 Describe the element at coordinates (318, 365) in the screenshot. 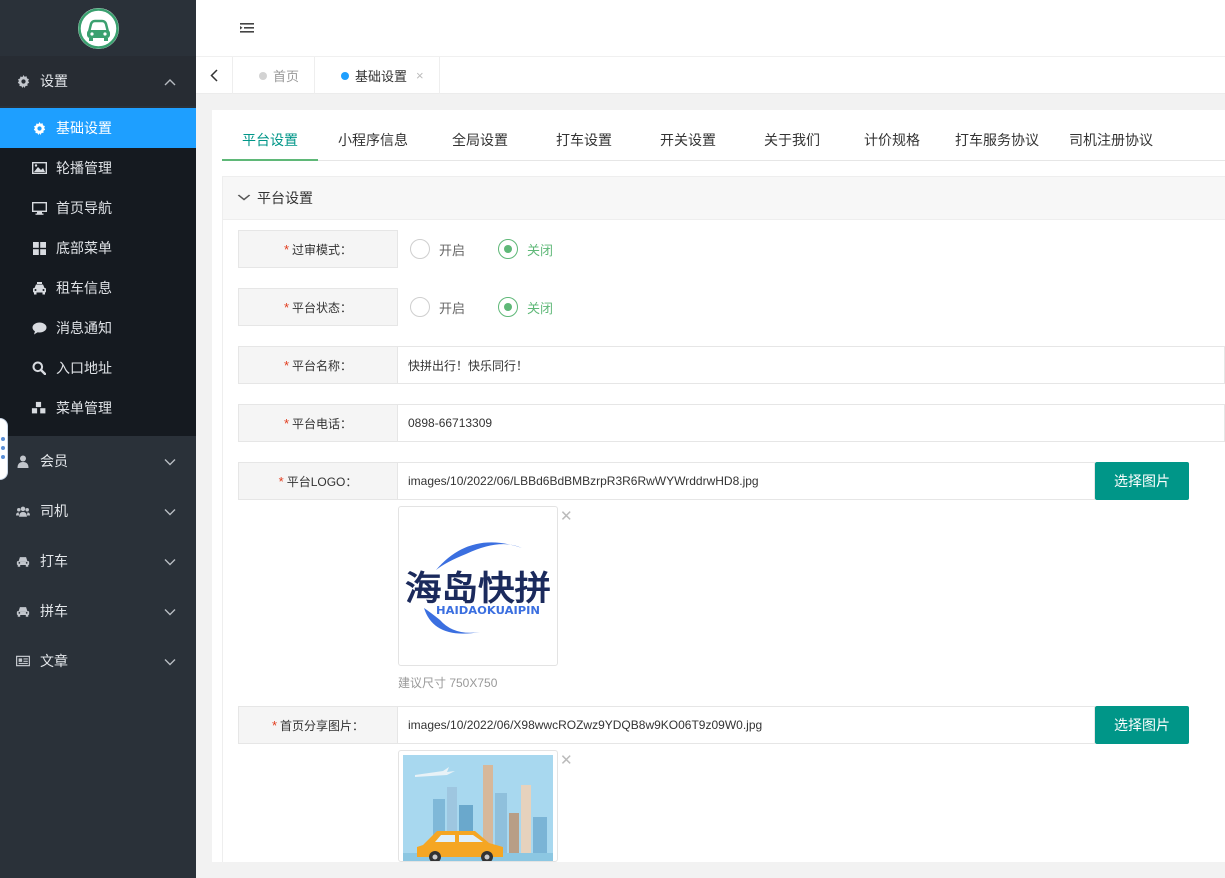

I see `platform-name-label: * 平台名称：` at that location.